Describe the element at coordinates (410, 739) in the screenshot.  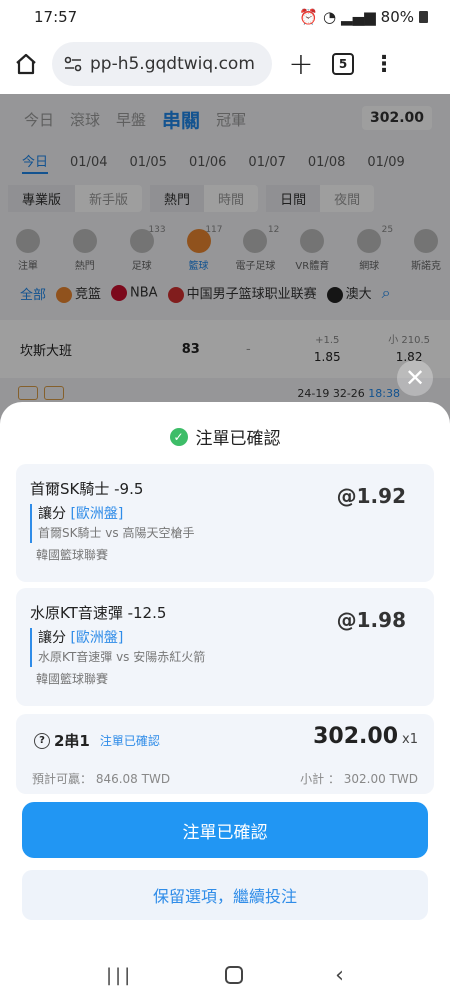
I see `stake-multiplier: x1` at that location.